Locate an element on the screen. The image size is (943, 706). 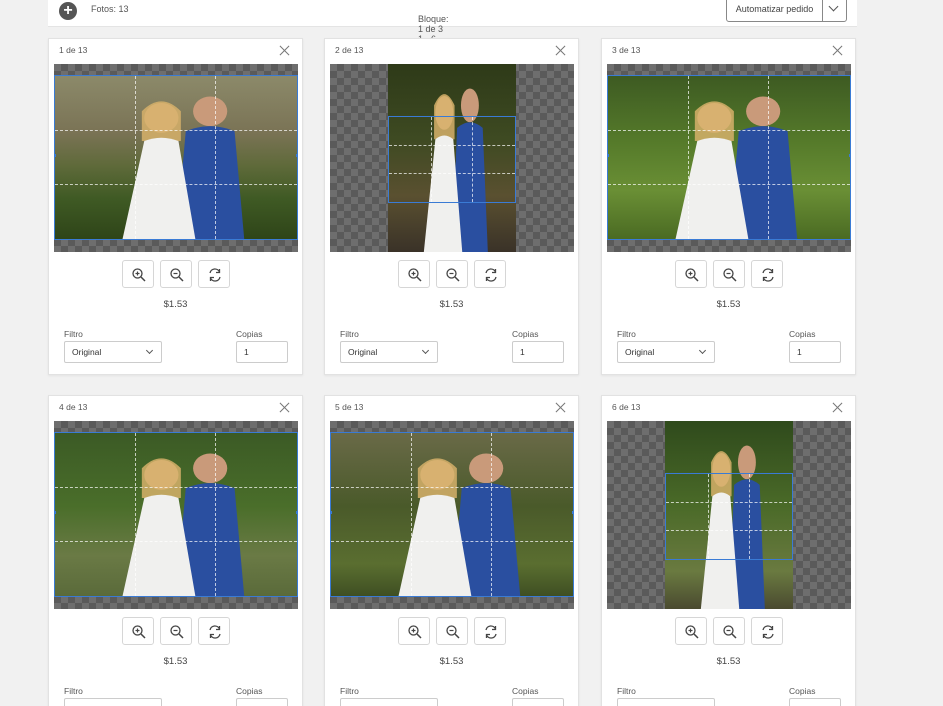
photo-card: 4 de 13 $1.53 Filtro Copias is located at coordinates (175, 550).